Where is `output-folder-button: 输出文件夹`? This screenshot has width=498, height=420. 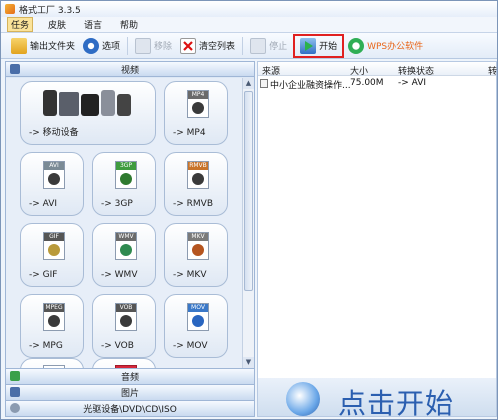
output-folder-button: 输出文件夹 is located at coordinates (43, 46).